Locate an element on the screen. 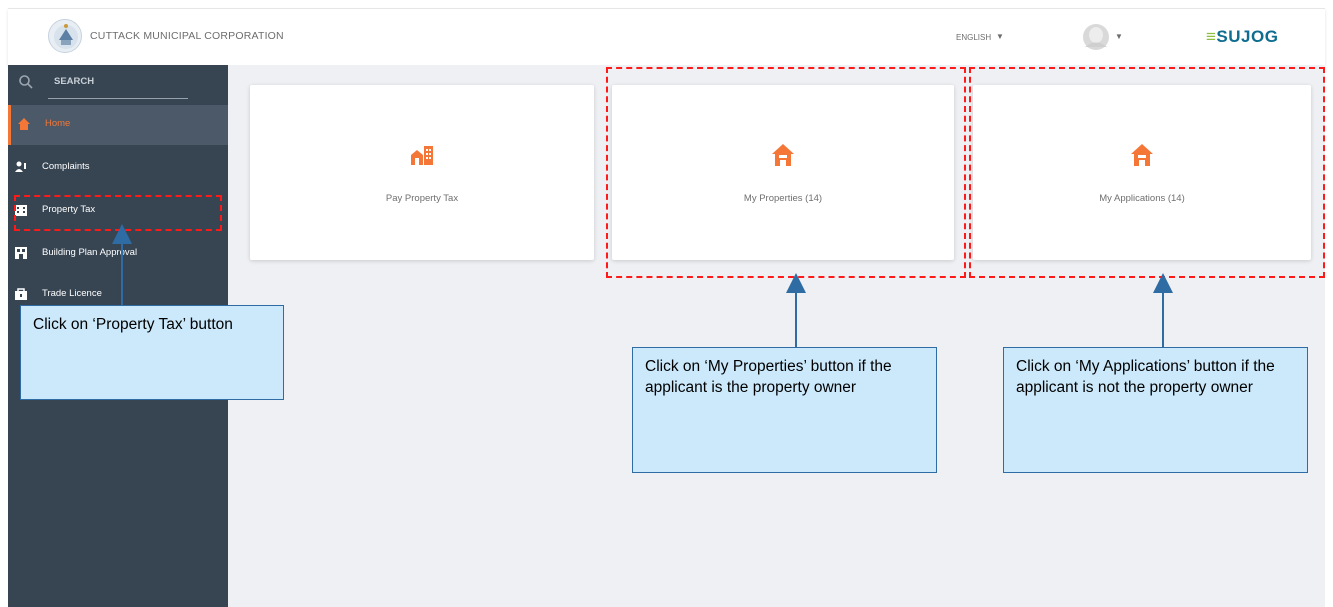 Image resolution: width=1333 pixels, height=607 pixels. buildings-icon is located at coordinates (422, 155).